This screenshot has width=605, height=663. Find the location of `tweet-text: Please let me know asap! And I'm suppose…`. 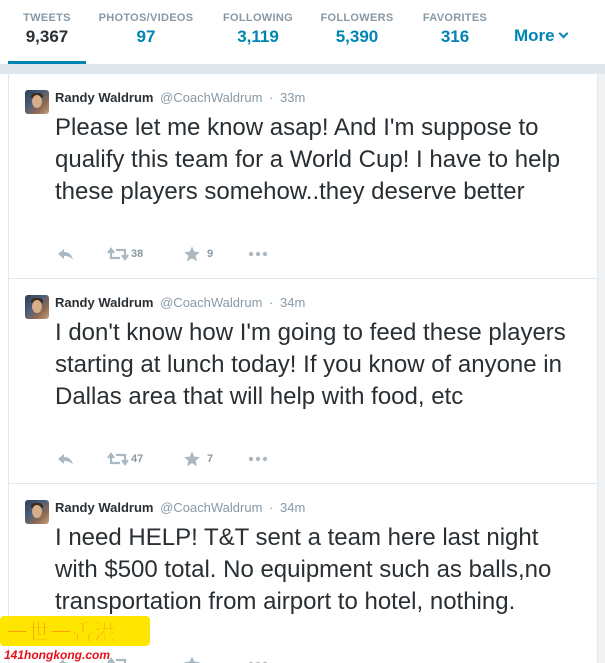

tweet-text: Please let me know asap! And I'm suppose… is located at coordinates (308, 159).